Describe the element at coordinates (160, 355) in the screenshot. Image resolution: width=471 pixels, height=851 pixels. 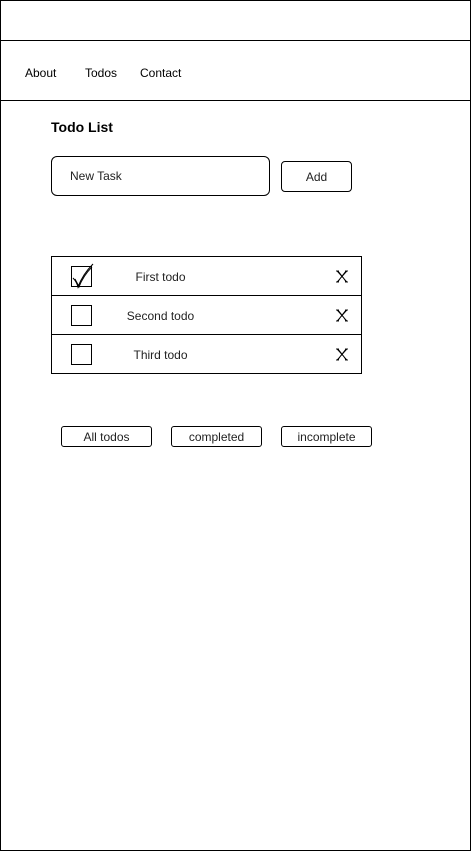
I see `todo-label: Third todo` at that location.